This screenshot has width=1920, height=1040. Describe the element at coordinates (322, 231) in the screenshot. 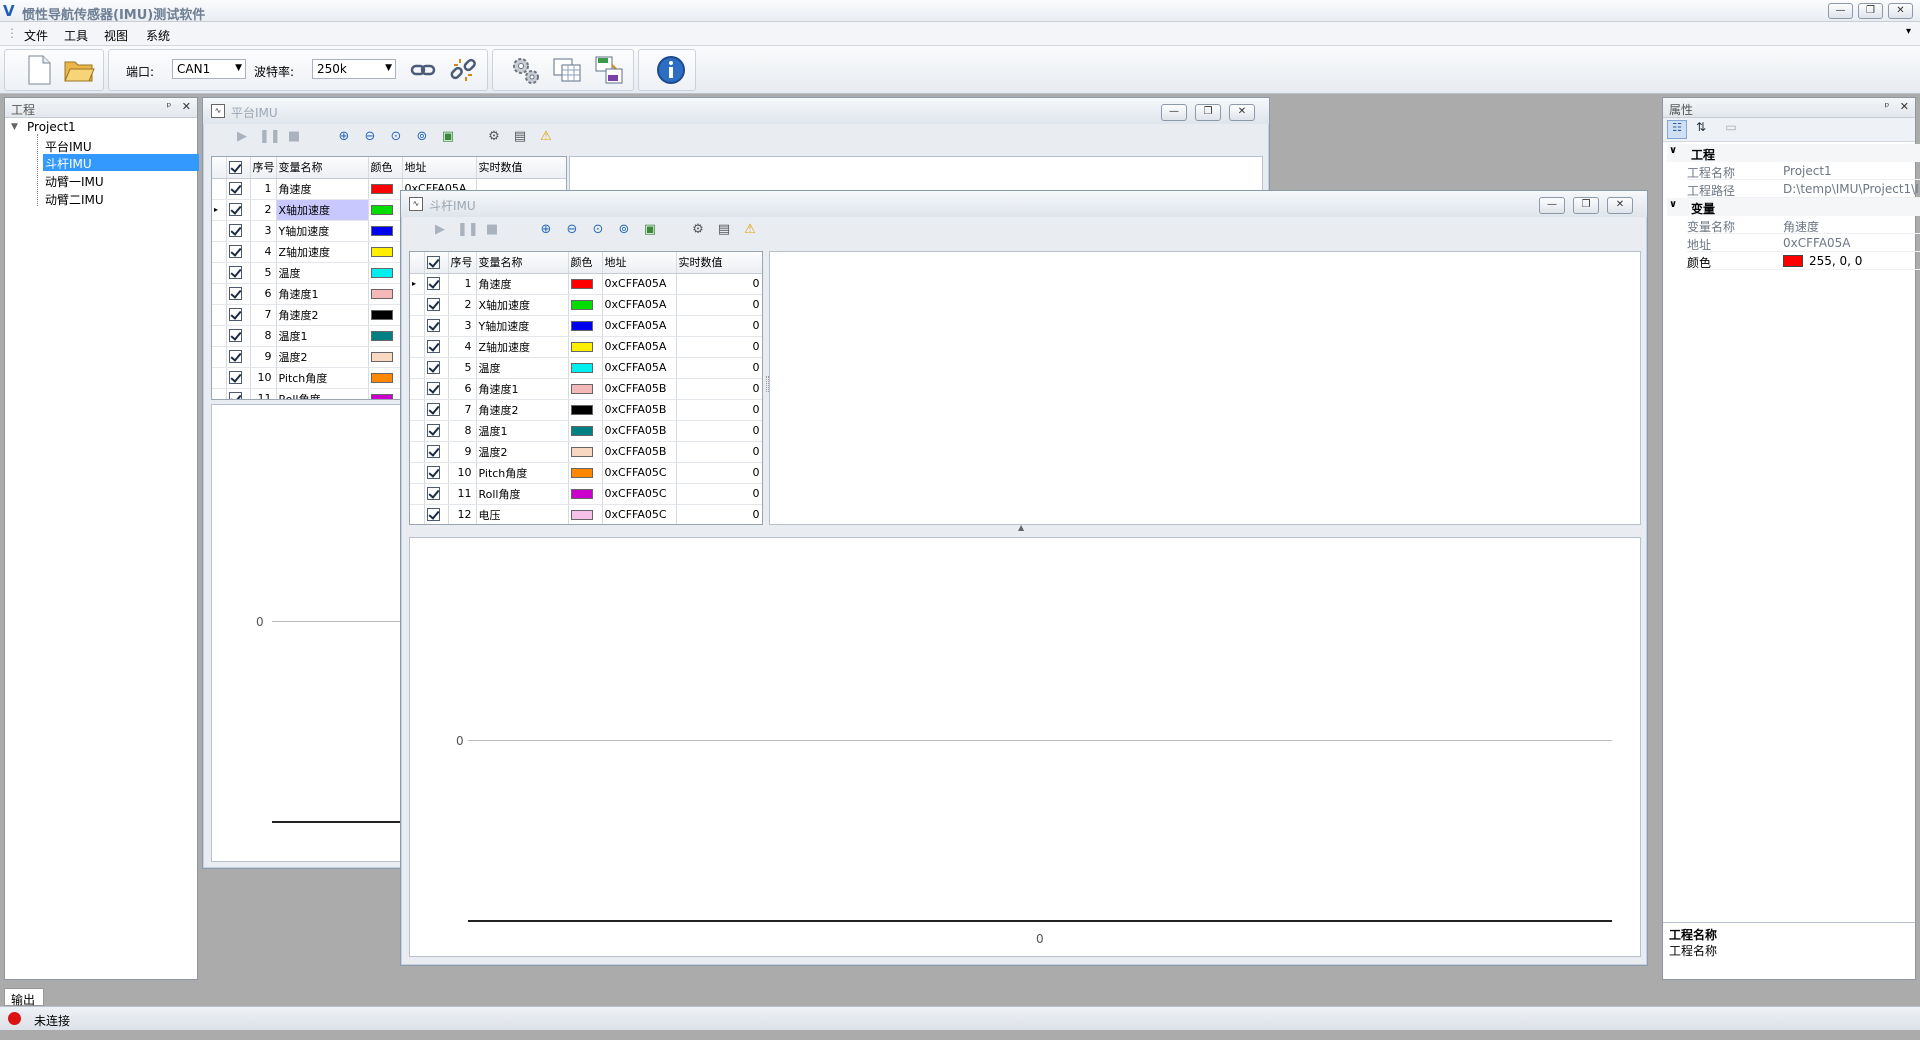

I see `variable-name: Y轴加速度` at that location.